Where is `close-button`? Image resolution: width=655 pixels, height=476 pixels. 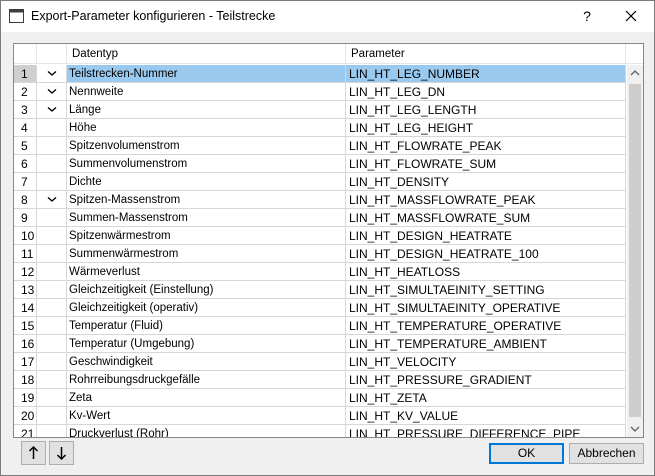 close-button is located at coordinates (631, 16).